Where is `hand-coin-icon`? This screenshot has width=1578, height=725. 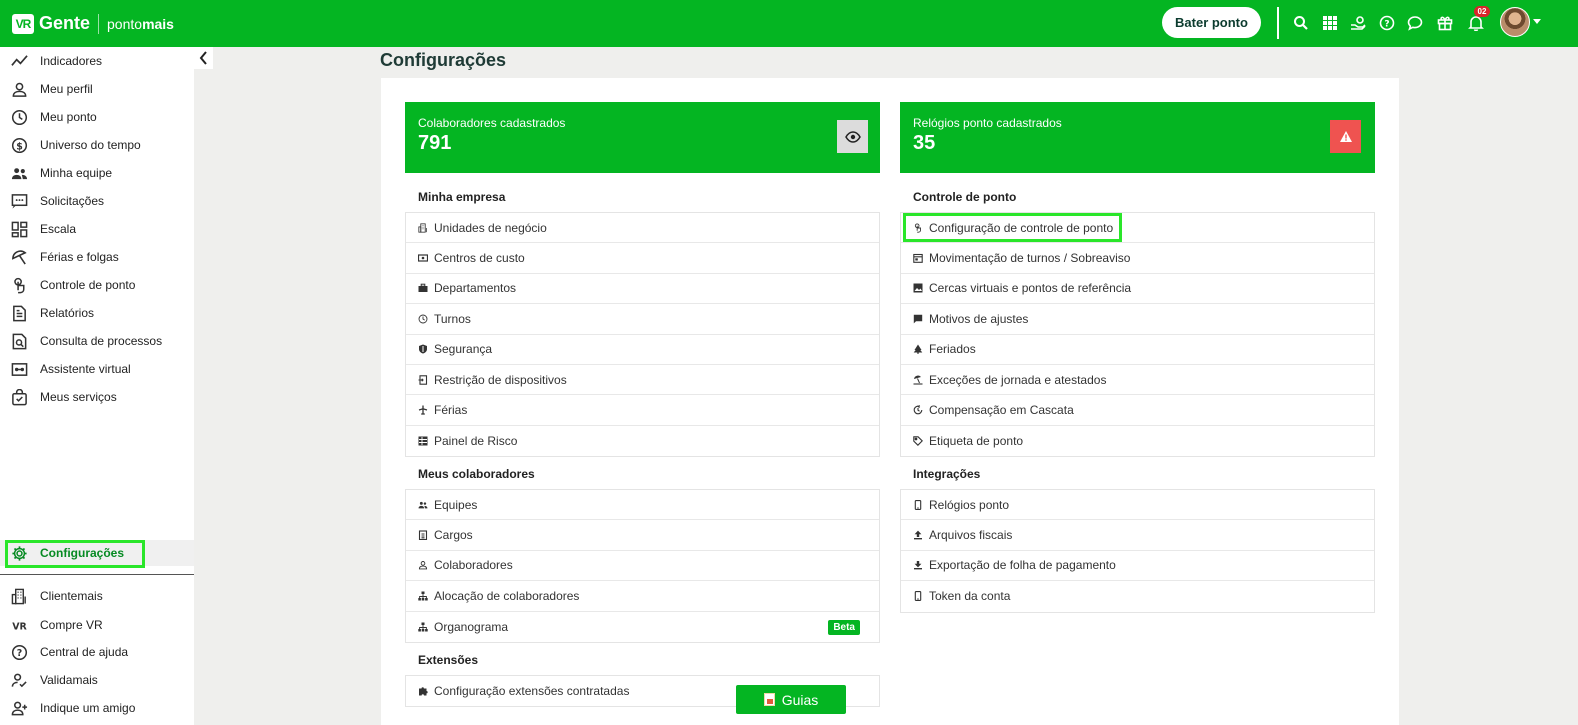 hand-coin-icon is located at coordinates (1358, 23).